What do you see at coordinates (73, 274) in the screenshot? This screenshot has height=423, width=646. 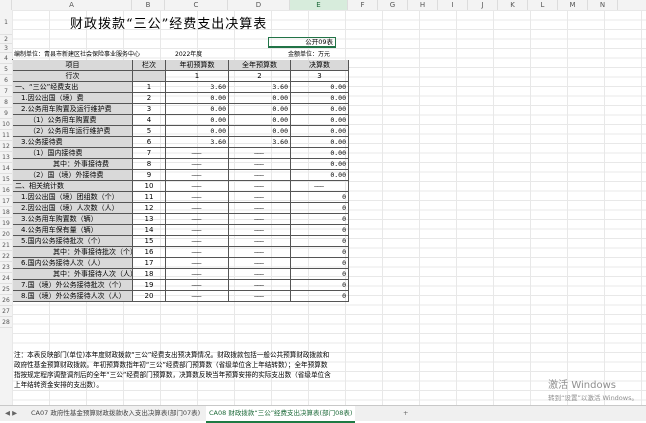 I see `row-label: 其中：外事接待人次（人）` at bounding box center [73, 274].